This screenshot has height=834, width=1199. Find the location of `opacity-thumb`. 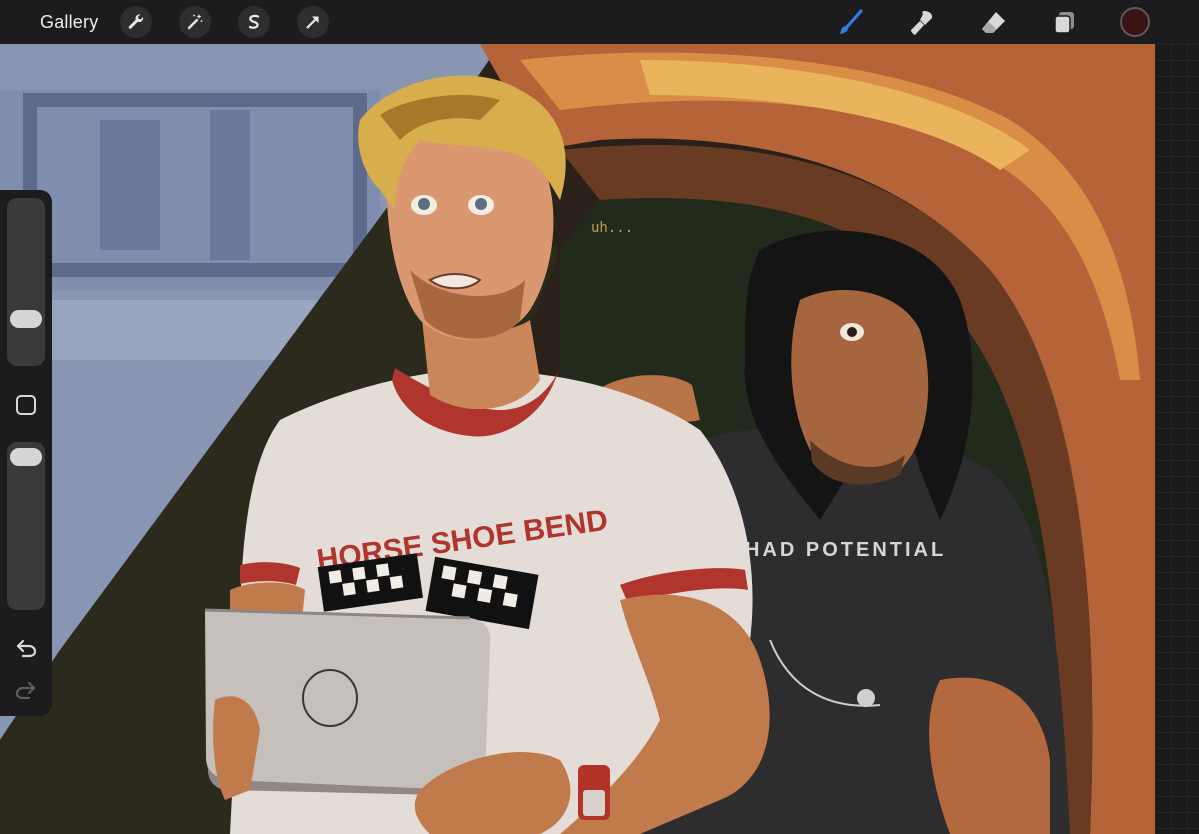

opacity-thumb is located at coordinates (26, 457).